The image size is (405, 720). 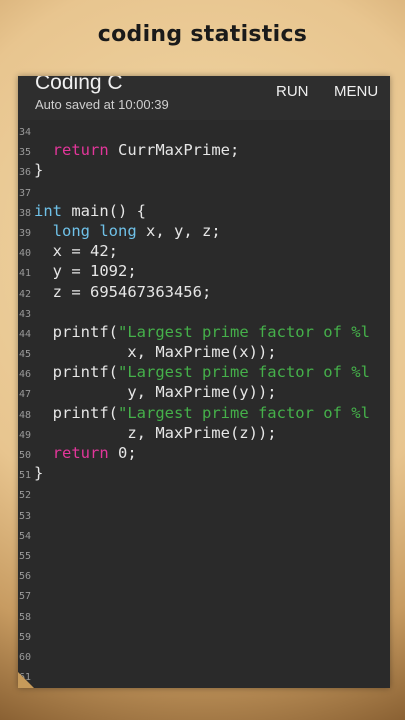 I want to click on code-token: x = 42;, so click(x=76, y=251).